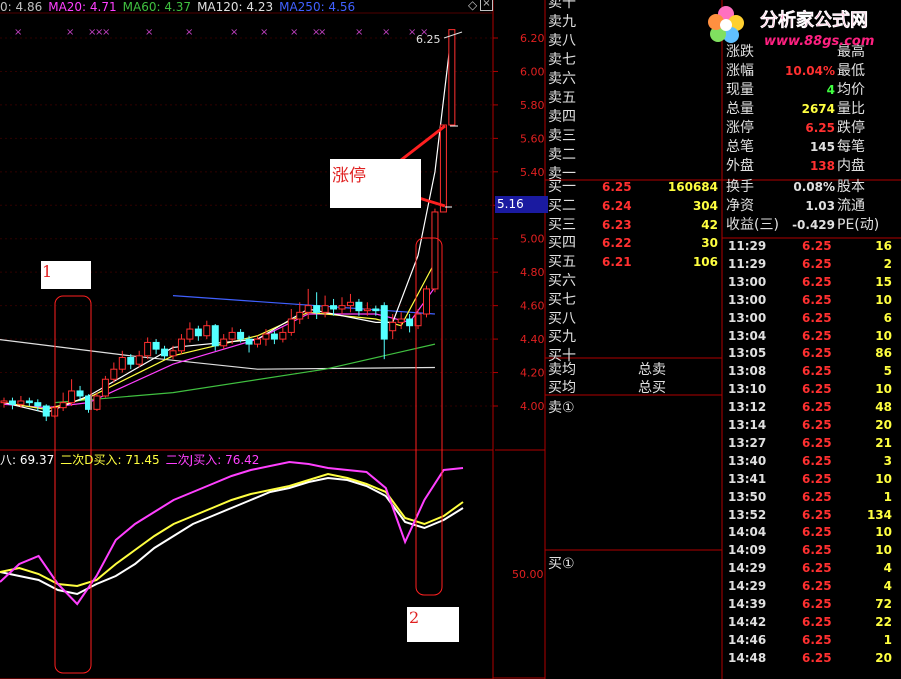 This screenshot has width=901, height=679. What do you see at coordinates (561, 407) in the screenshot?
I see `sell-marker: 卖①` at bounding box center [561, 407].